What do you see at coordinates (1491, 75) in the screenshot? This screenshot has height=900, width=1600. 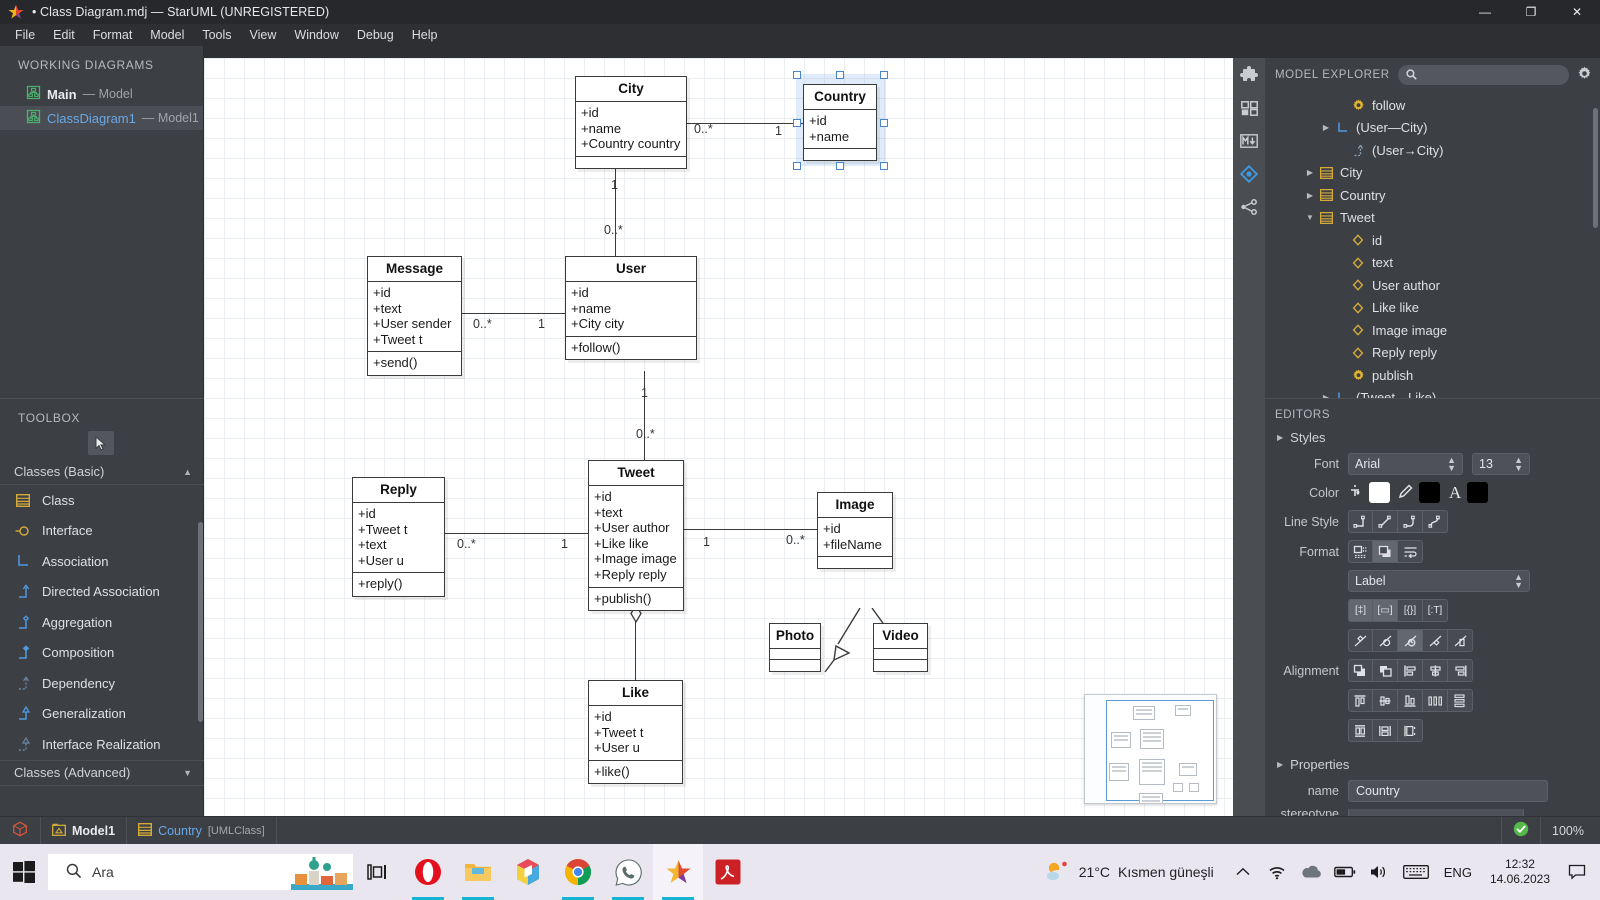 I see `search-input` at bounding box center [1491, 75].